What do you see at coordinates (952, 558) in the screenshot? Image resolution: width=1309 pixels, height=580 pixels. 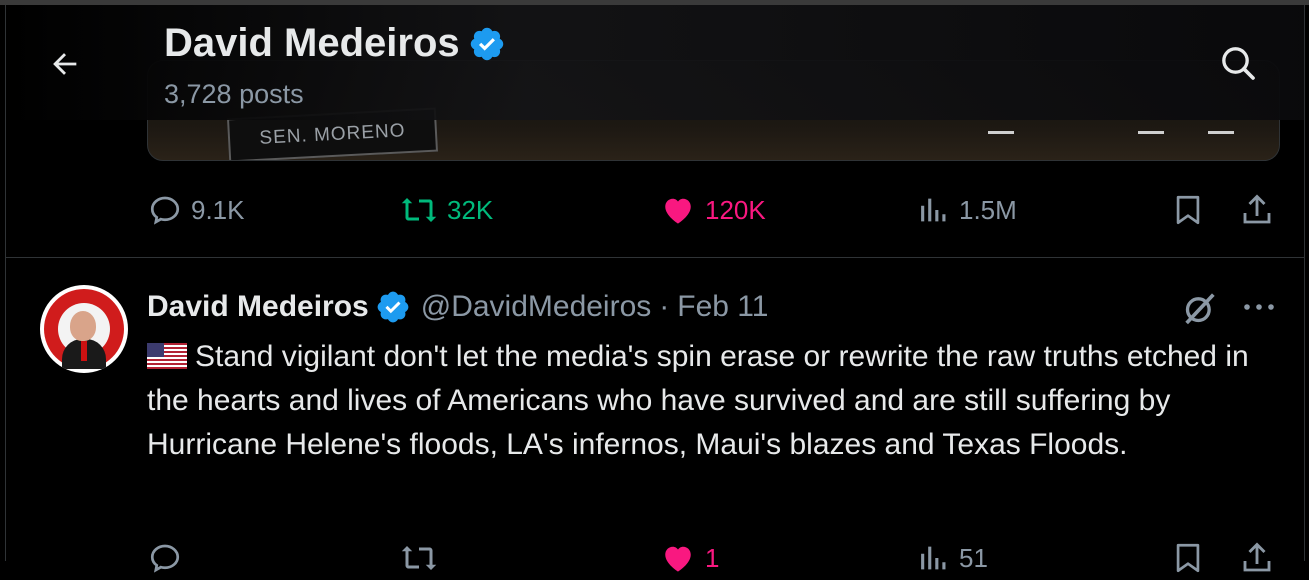 I see `views-button: 51` at bounding box center [952, 558].